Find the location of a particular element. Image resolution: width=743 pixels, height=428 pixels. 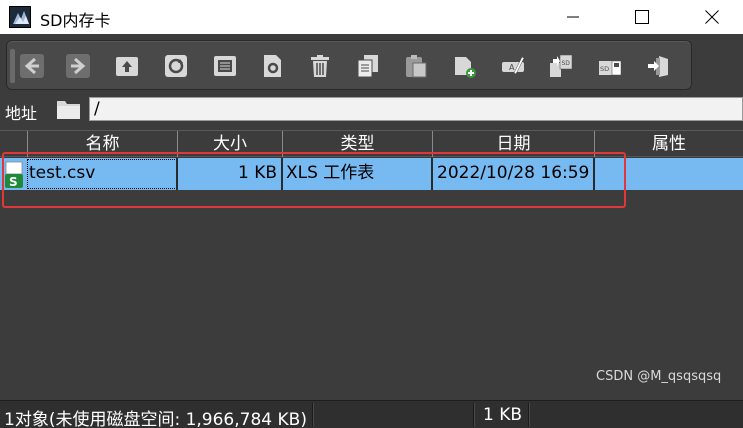

svg-text: A is located at coordinates (512, 67).